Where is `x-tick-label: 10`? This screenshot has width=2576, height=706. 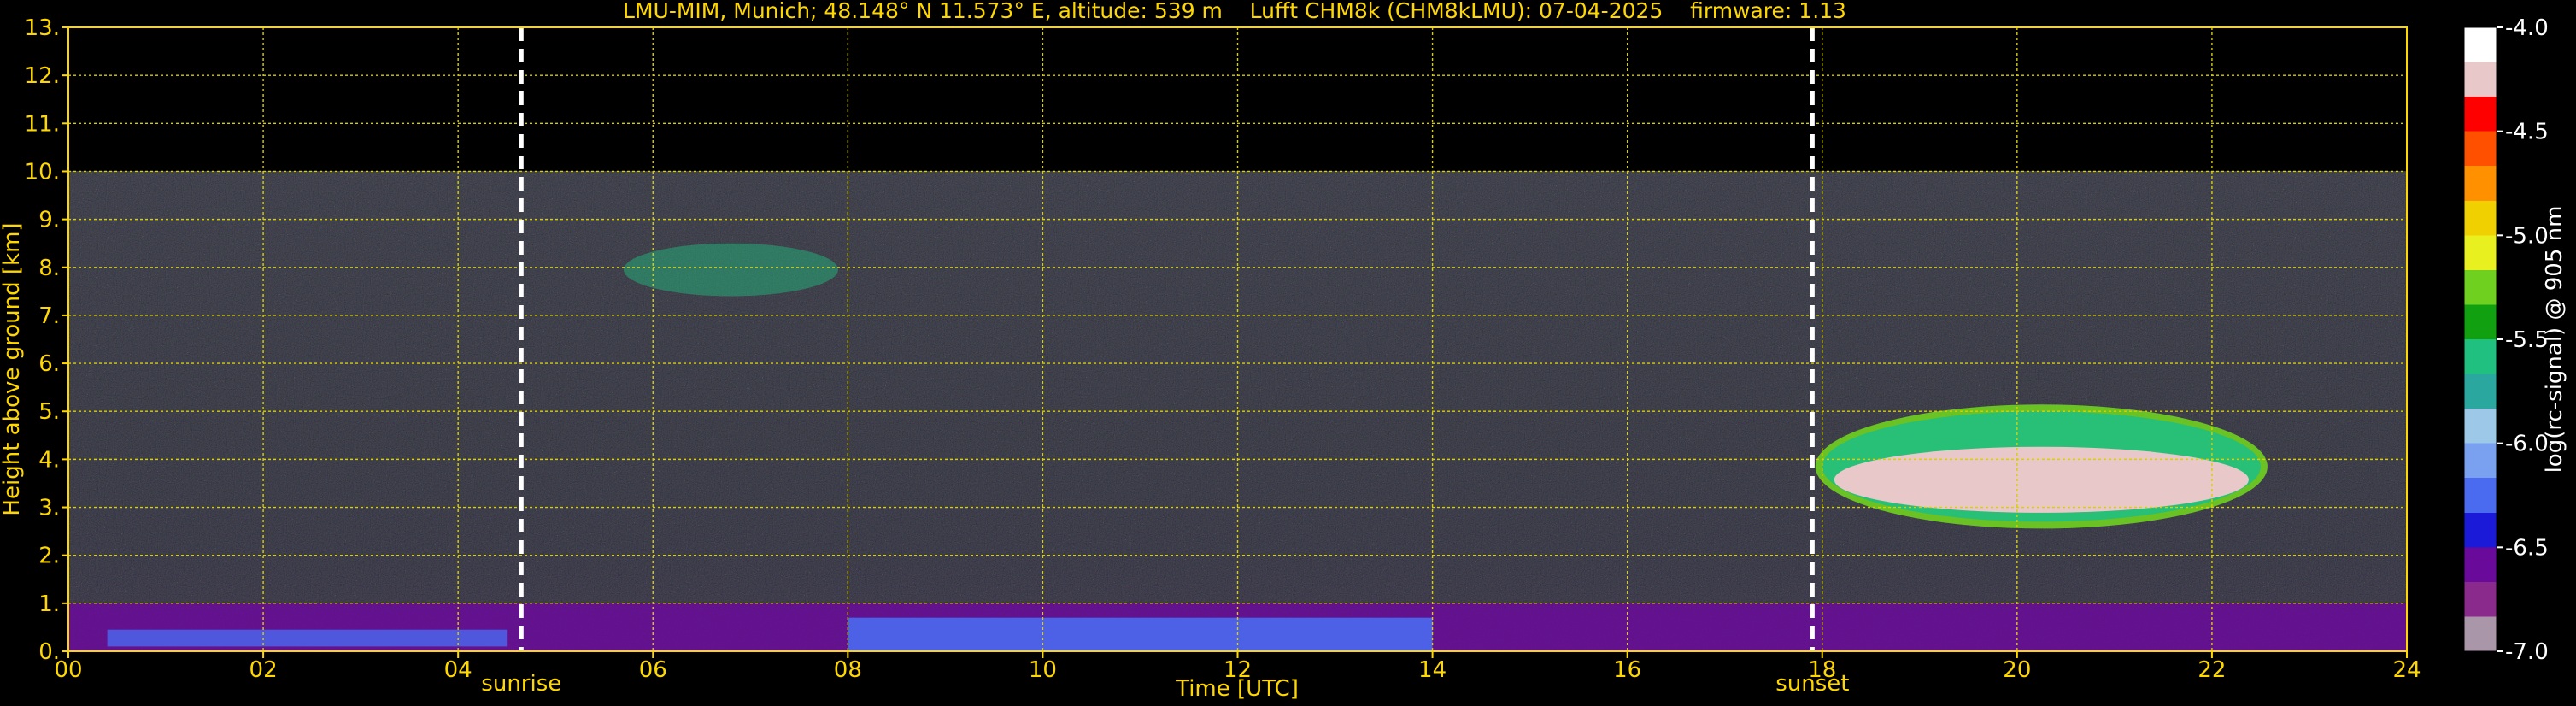 x-tick-label: 10 is located at coordinates (1043, 670).